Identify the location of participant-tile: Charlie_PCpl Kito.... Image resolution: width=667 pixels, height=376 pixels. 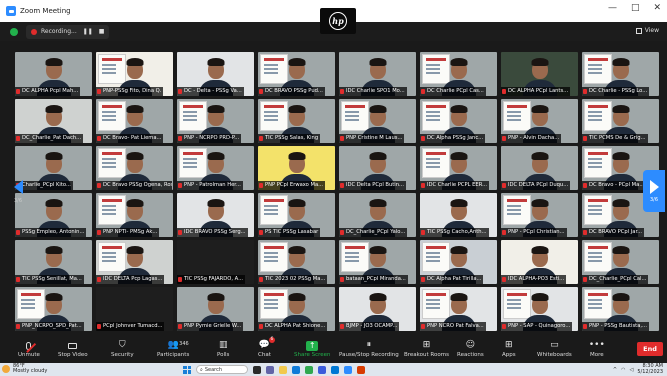
(53, 168).